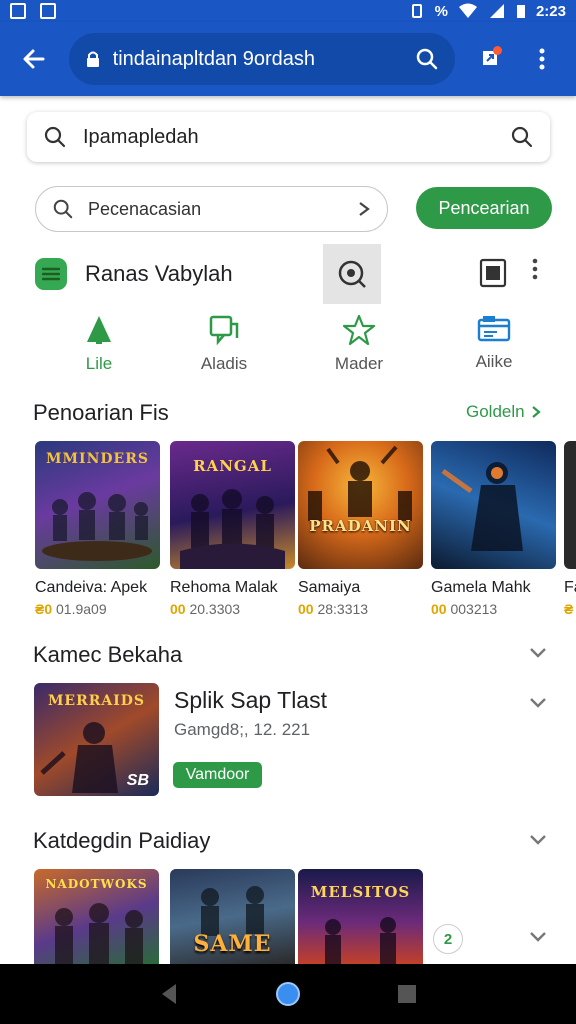  I want to click on category-tab-3: Mader, so click(359, 344).